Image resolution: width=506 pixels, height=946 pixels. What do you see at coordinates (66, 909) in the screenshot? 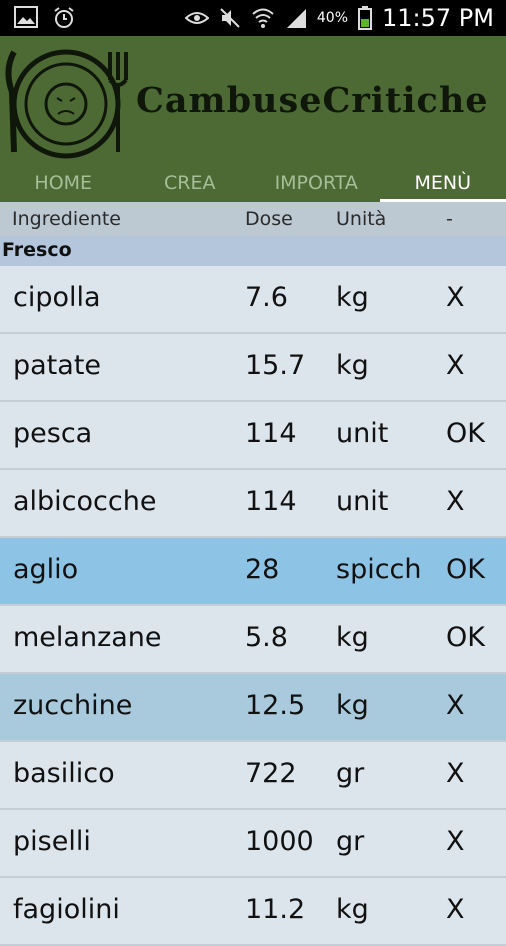
I see `row-name: fagiolini` at bounding box center [66, 909].